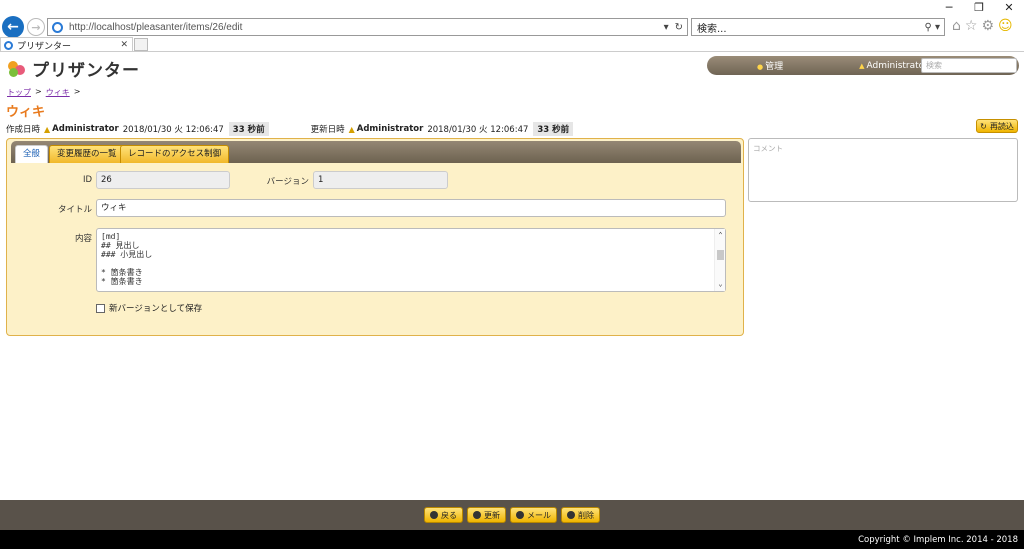  Describe the element at coordinates (43, 92) in the screenshot. I see `breadcrumb: トップ > ウィキ >` at that location.